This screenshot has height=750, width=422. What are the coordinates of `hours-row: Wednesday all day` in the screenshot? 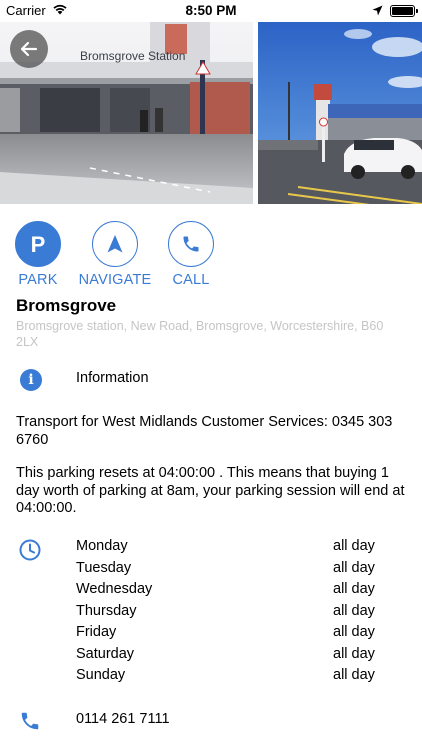 It's located at (211, 591).